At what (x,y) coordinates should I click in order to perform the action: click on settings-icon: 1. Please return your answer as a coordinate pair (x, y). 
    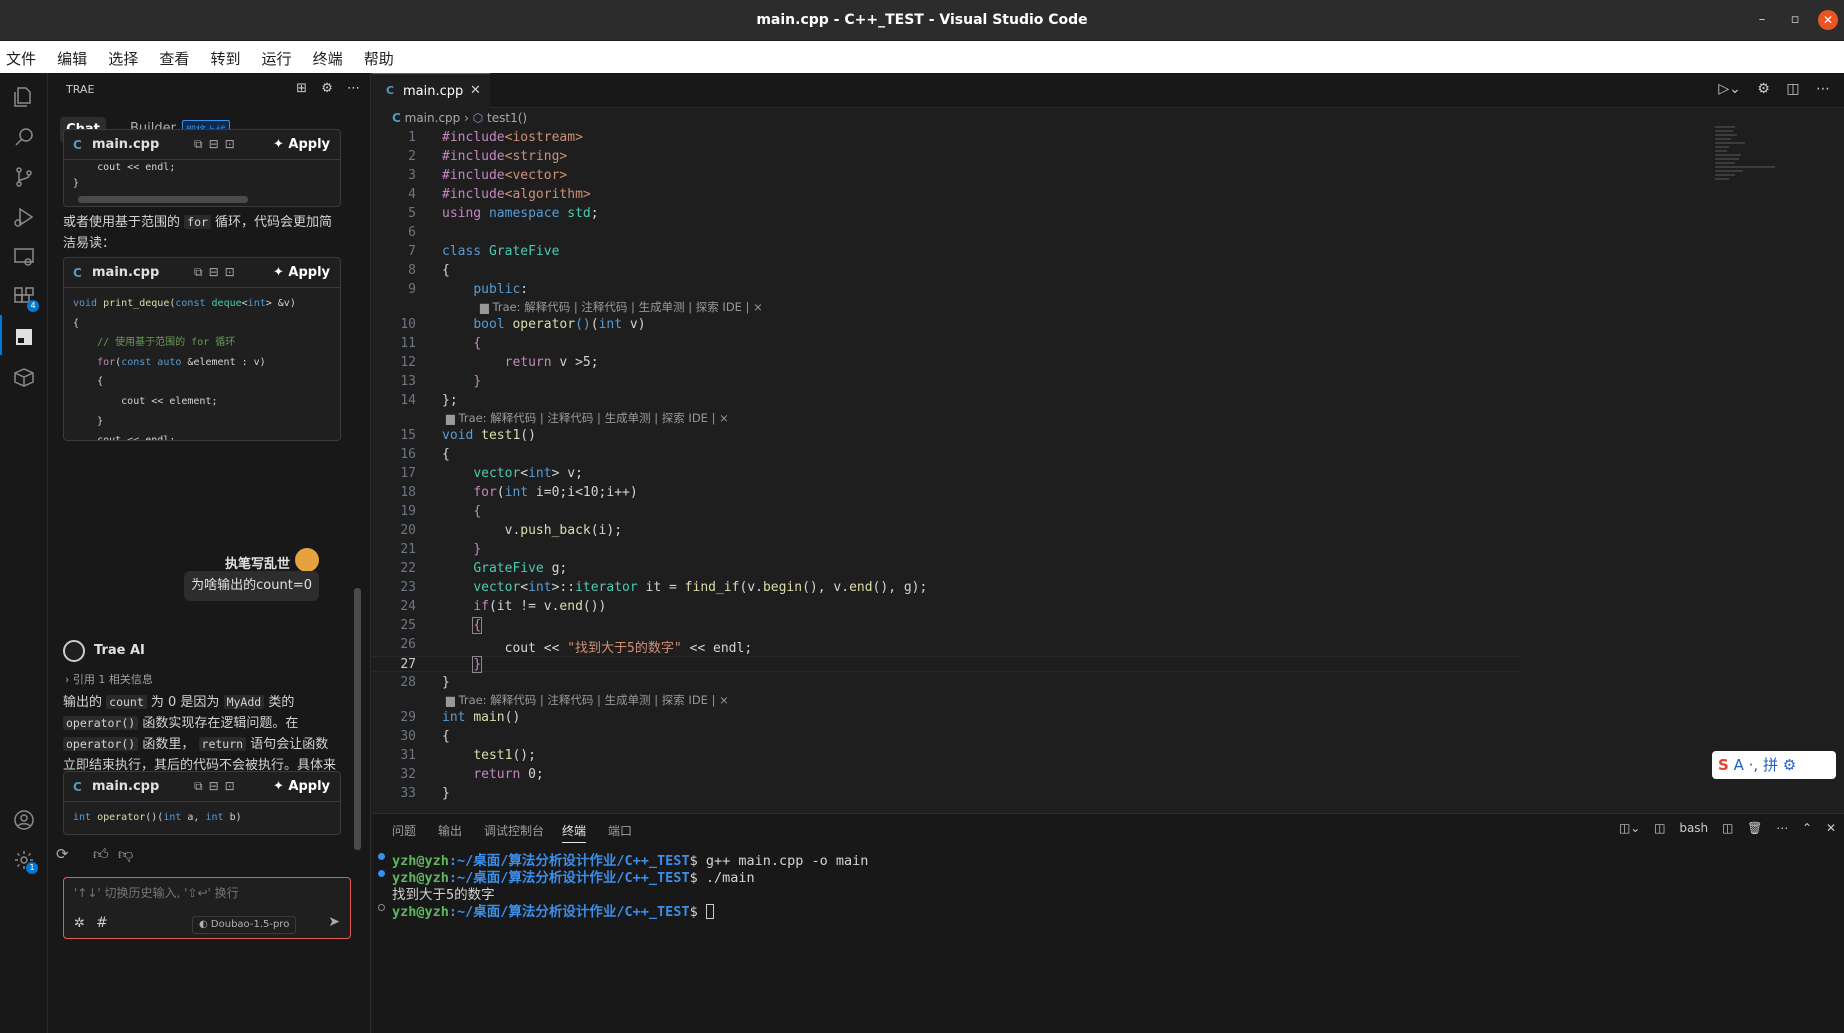
    Looking at the image, I should click on (25, 861).